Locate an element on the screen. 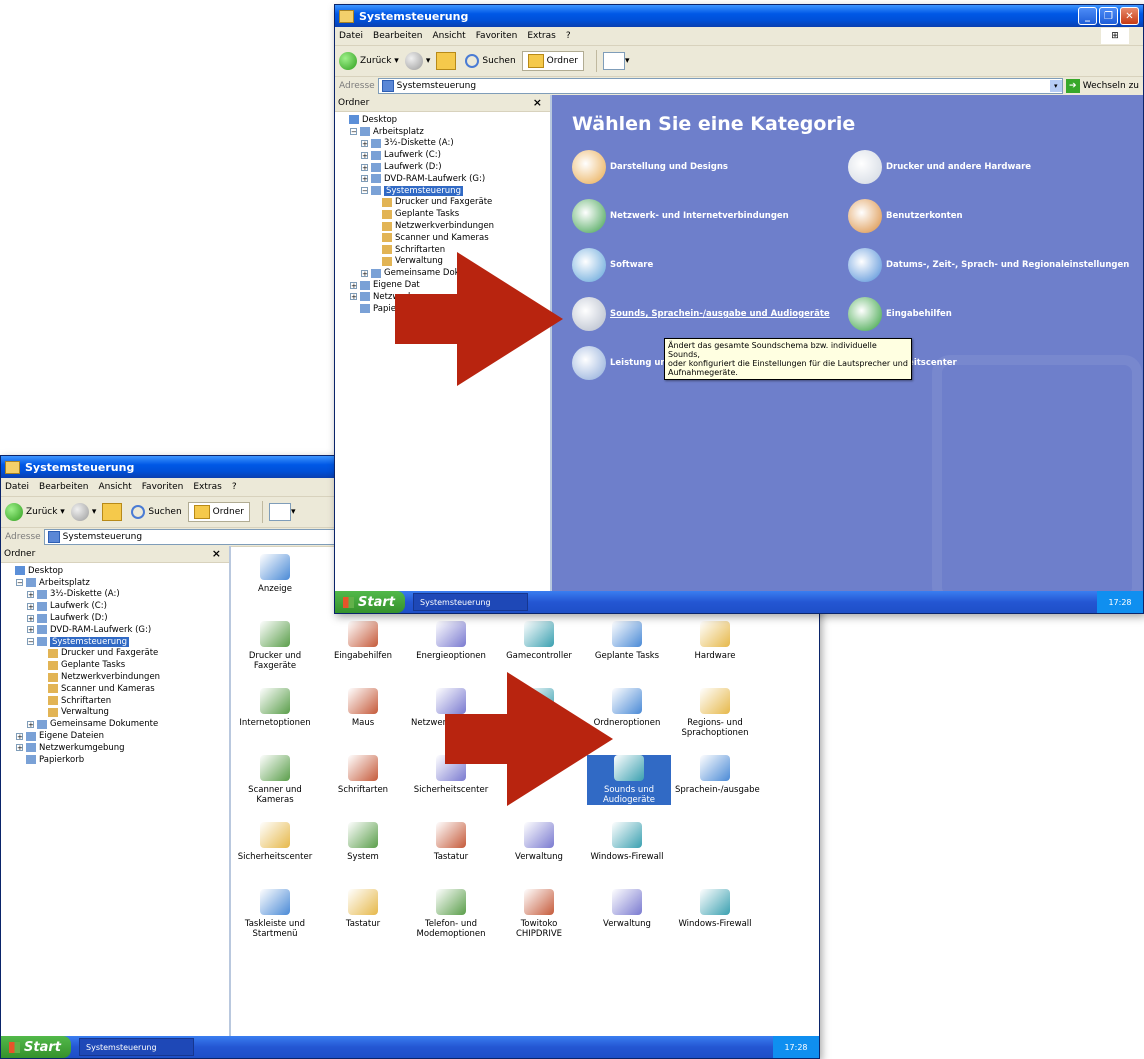 This screenshot has height=1059, width=1144. category-link: Software is located at coordinates (612, 265).